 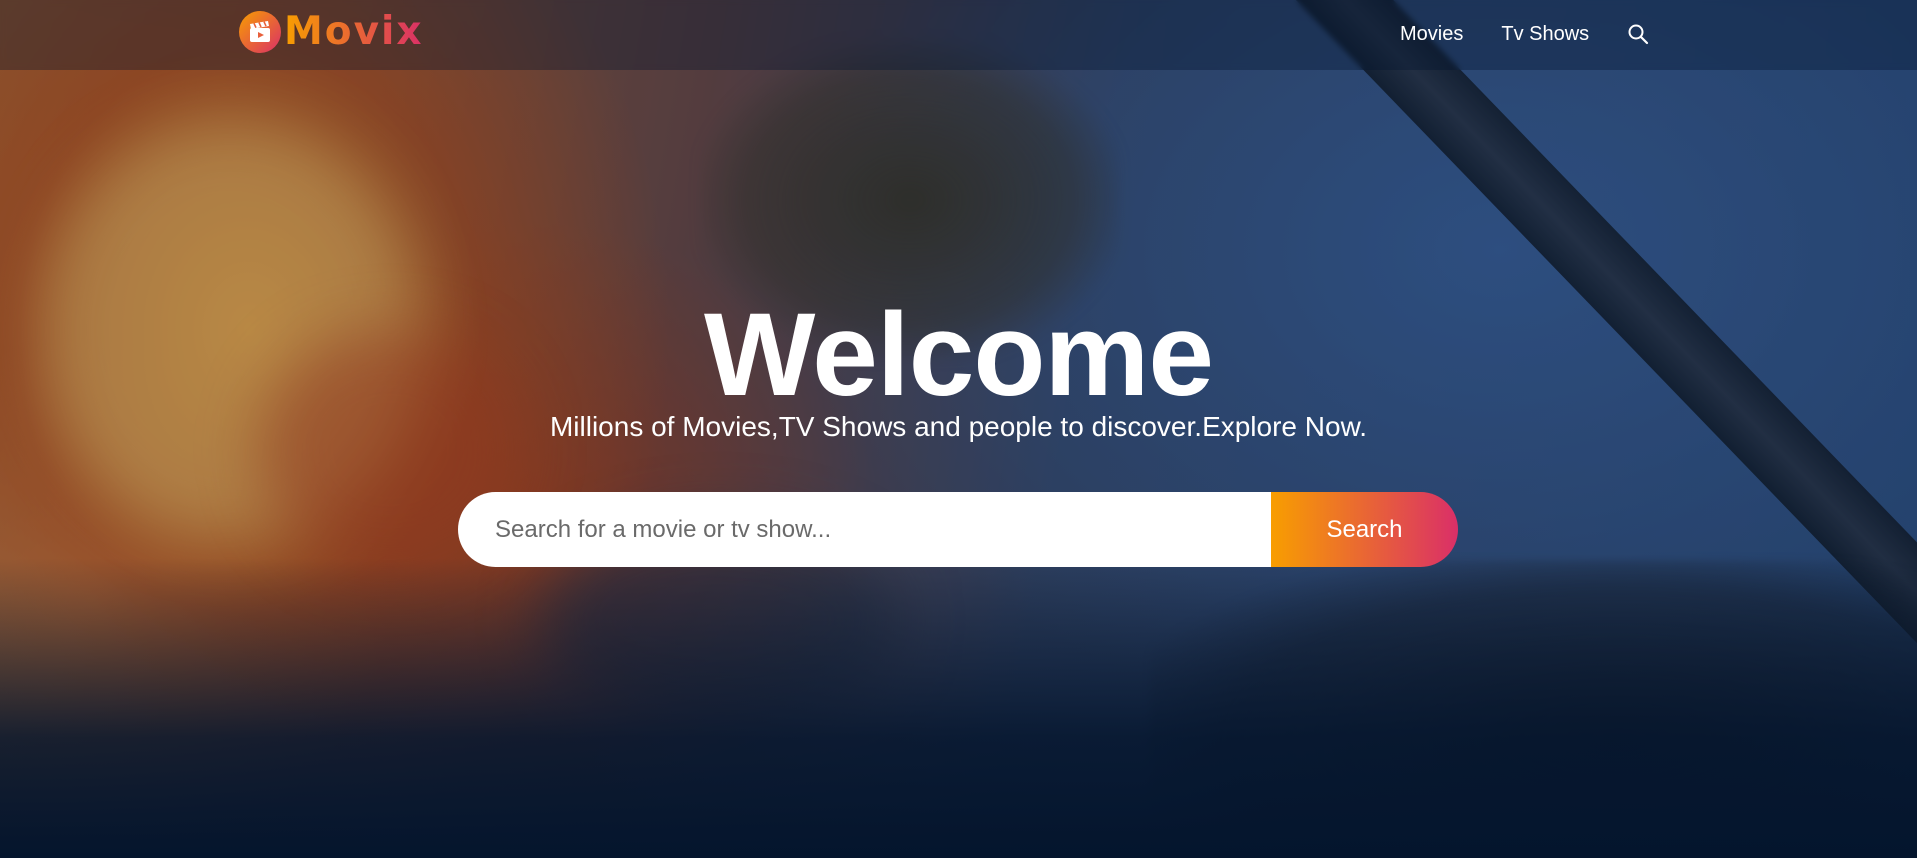 I want to click on main-nav: Movies Tv Shows, so click(x=1524, y=34).